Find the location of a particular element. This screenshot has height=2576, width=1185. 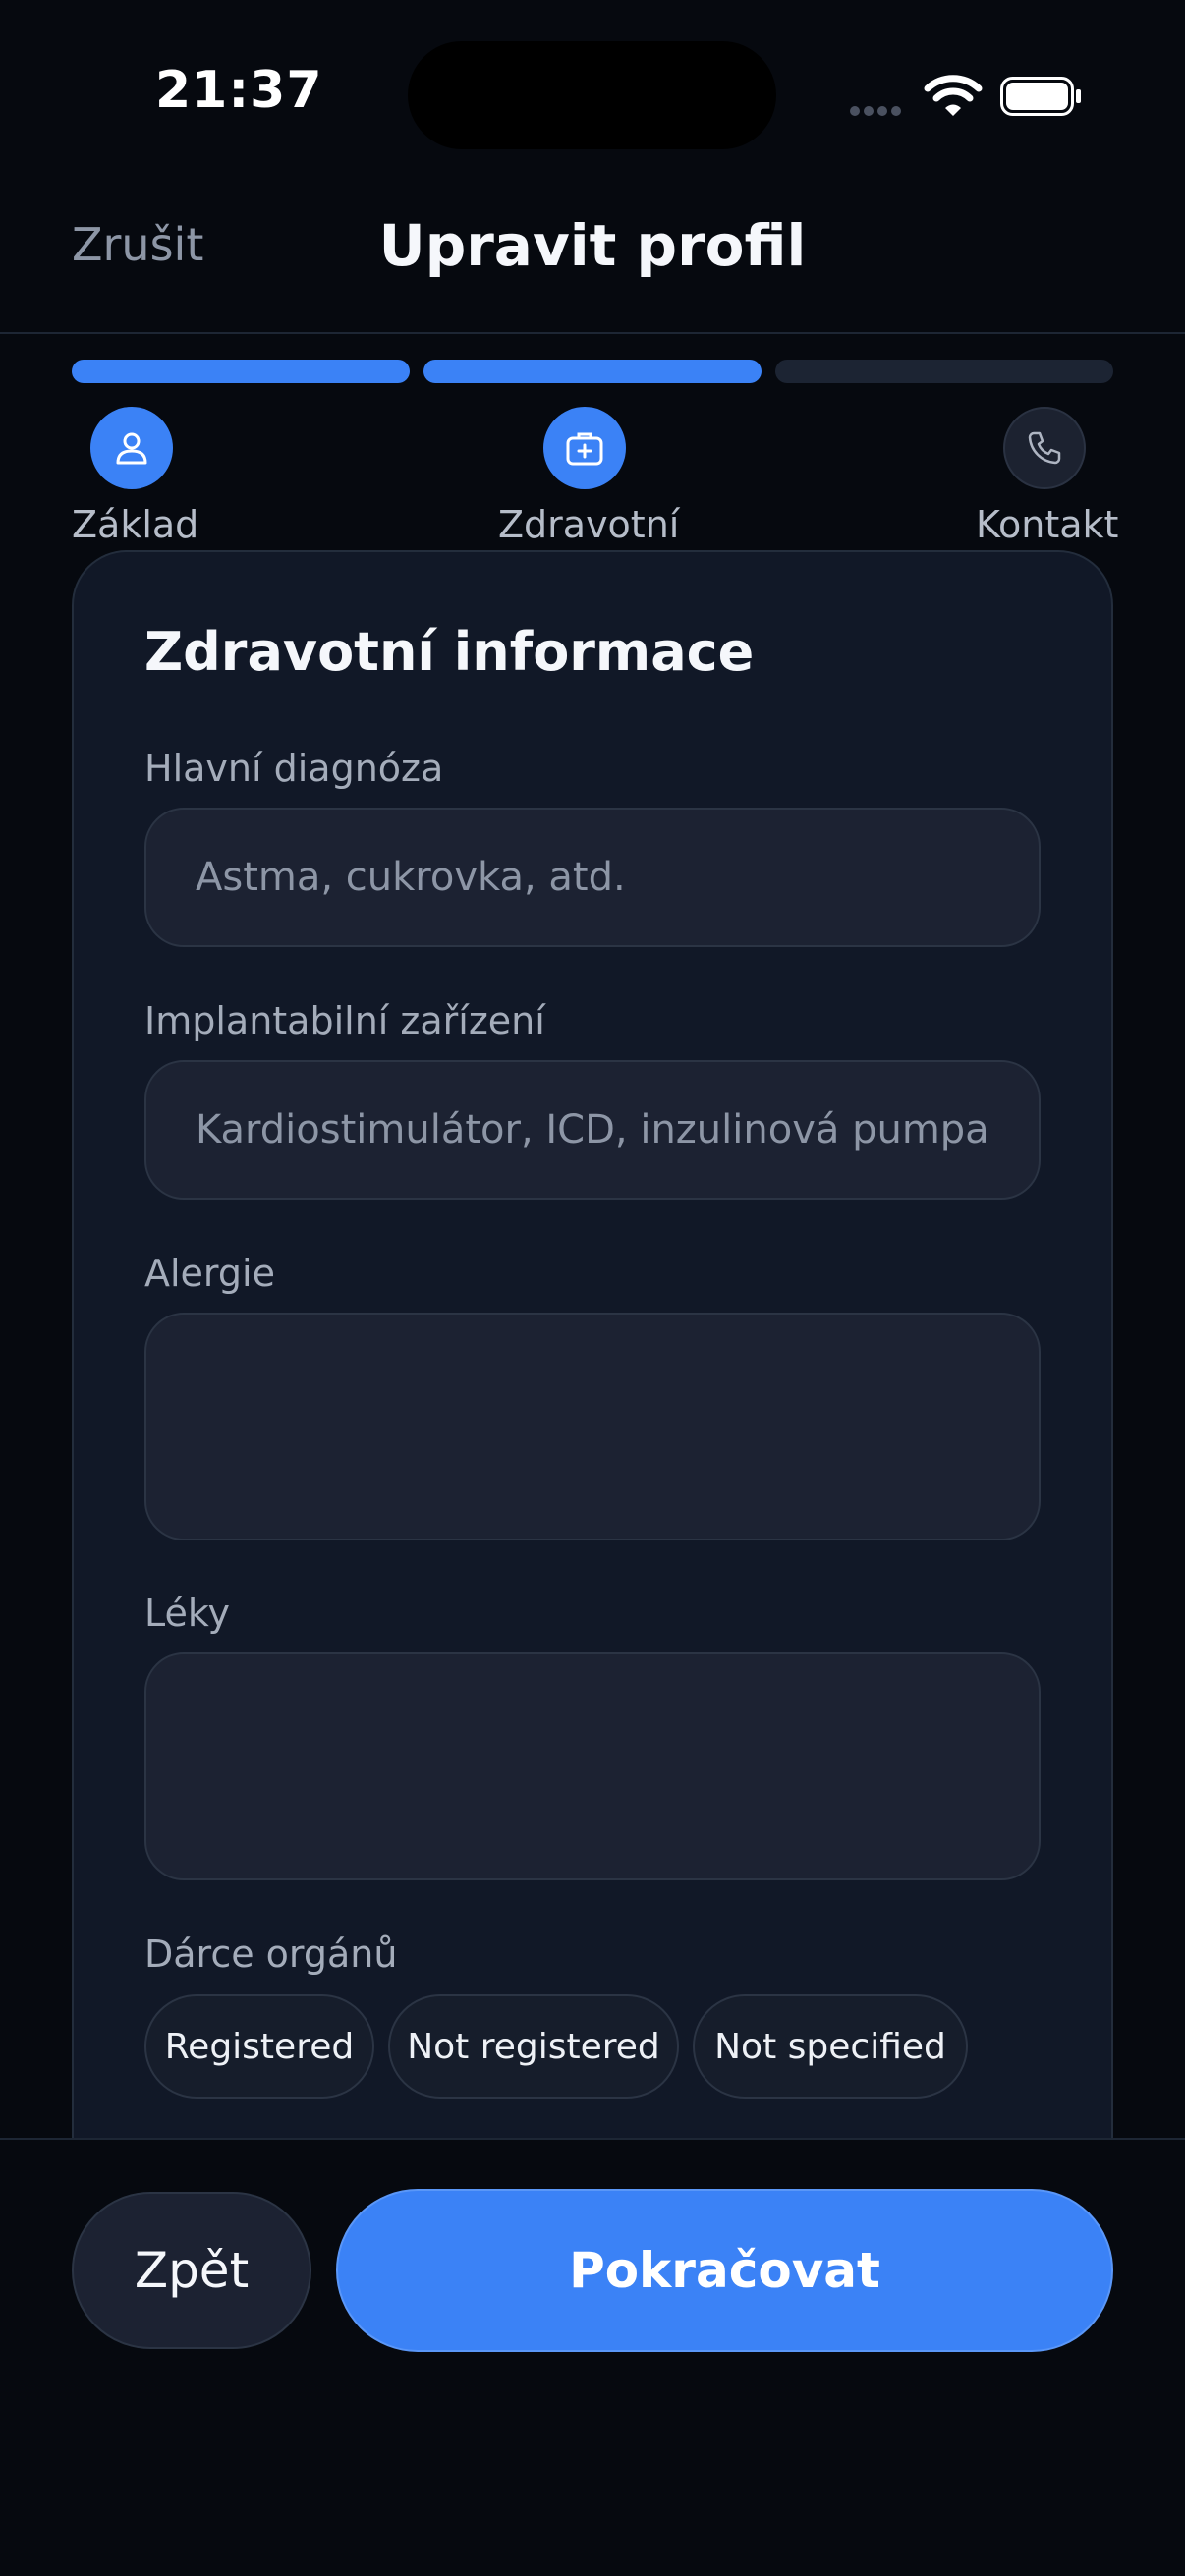

allergies-textarea is located at coordinates (592, 1426).